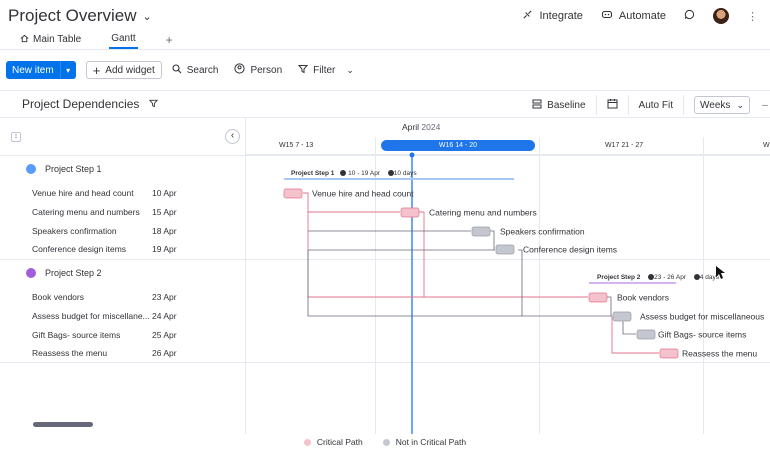 The width and height of the screenshot is (770, 450). Describe the element at coordinates (556, 250) in the screenshot. I see `task-bar: Conference design items` at that location.